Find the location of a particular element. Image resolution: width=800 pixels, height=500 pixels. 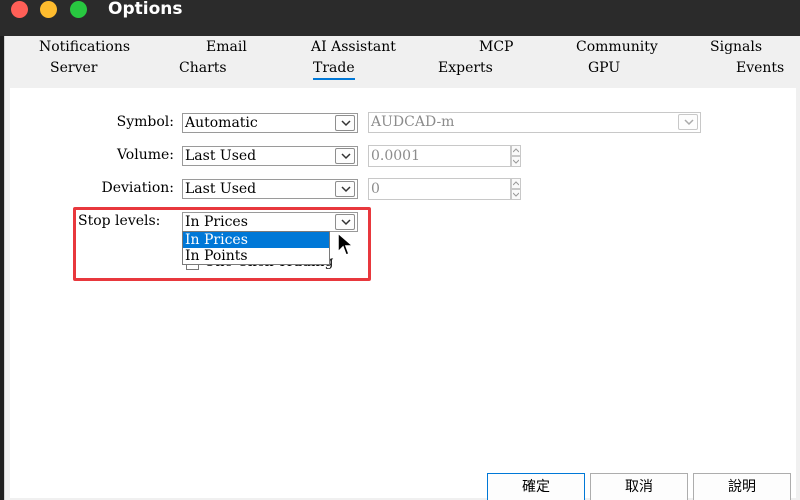

tab-charts: Charts is located at coordinates (203, 68).